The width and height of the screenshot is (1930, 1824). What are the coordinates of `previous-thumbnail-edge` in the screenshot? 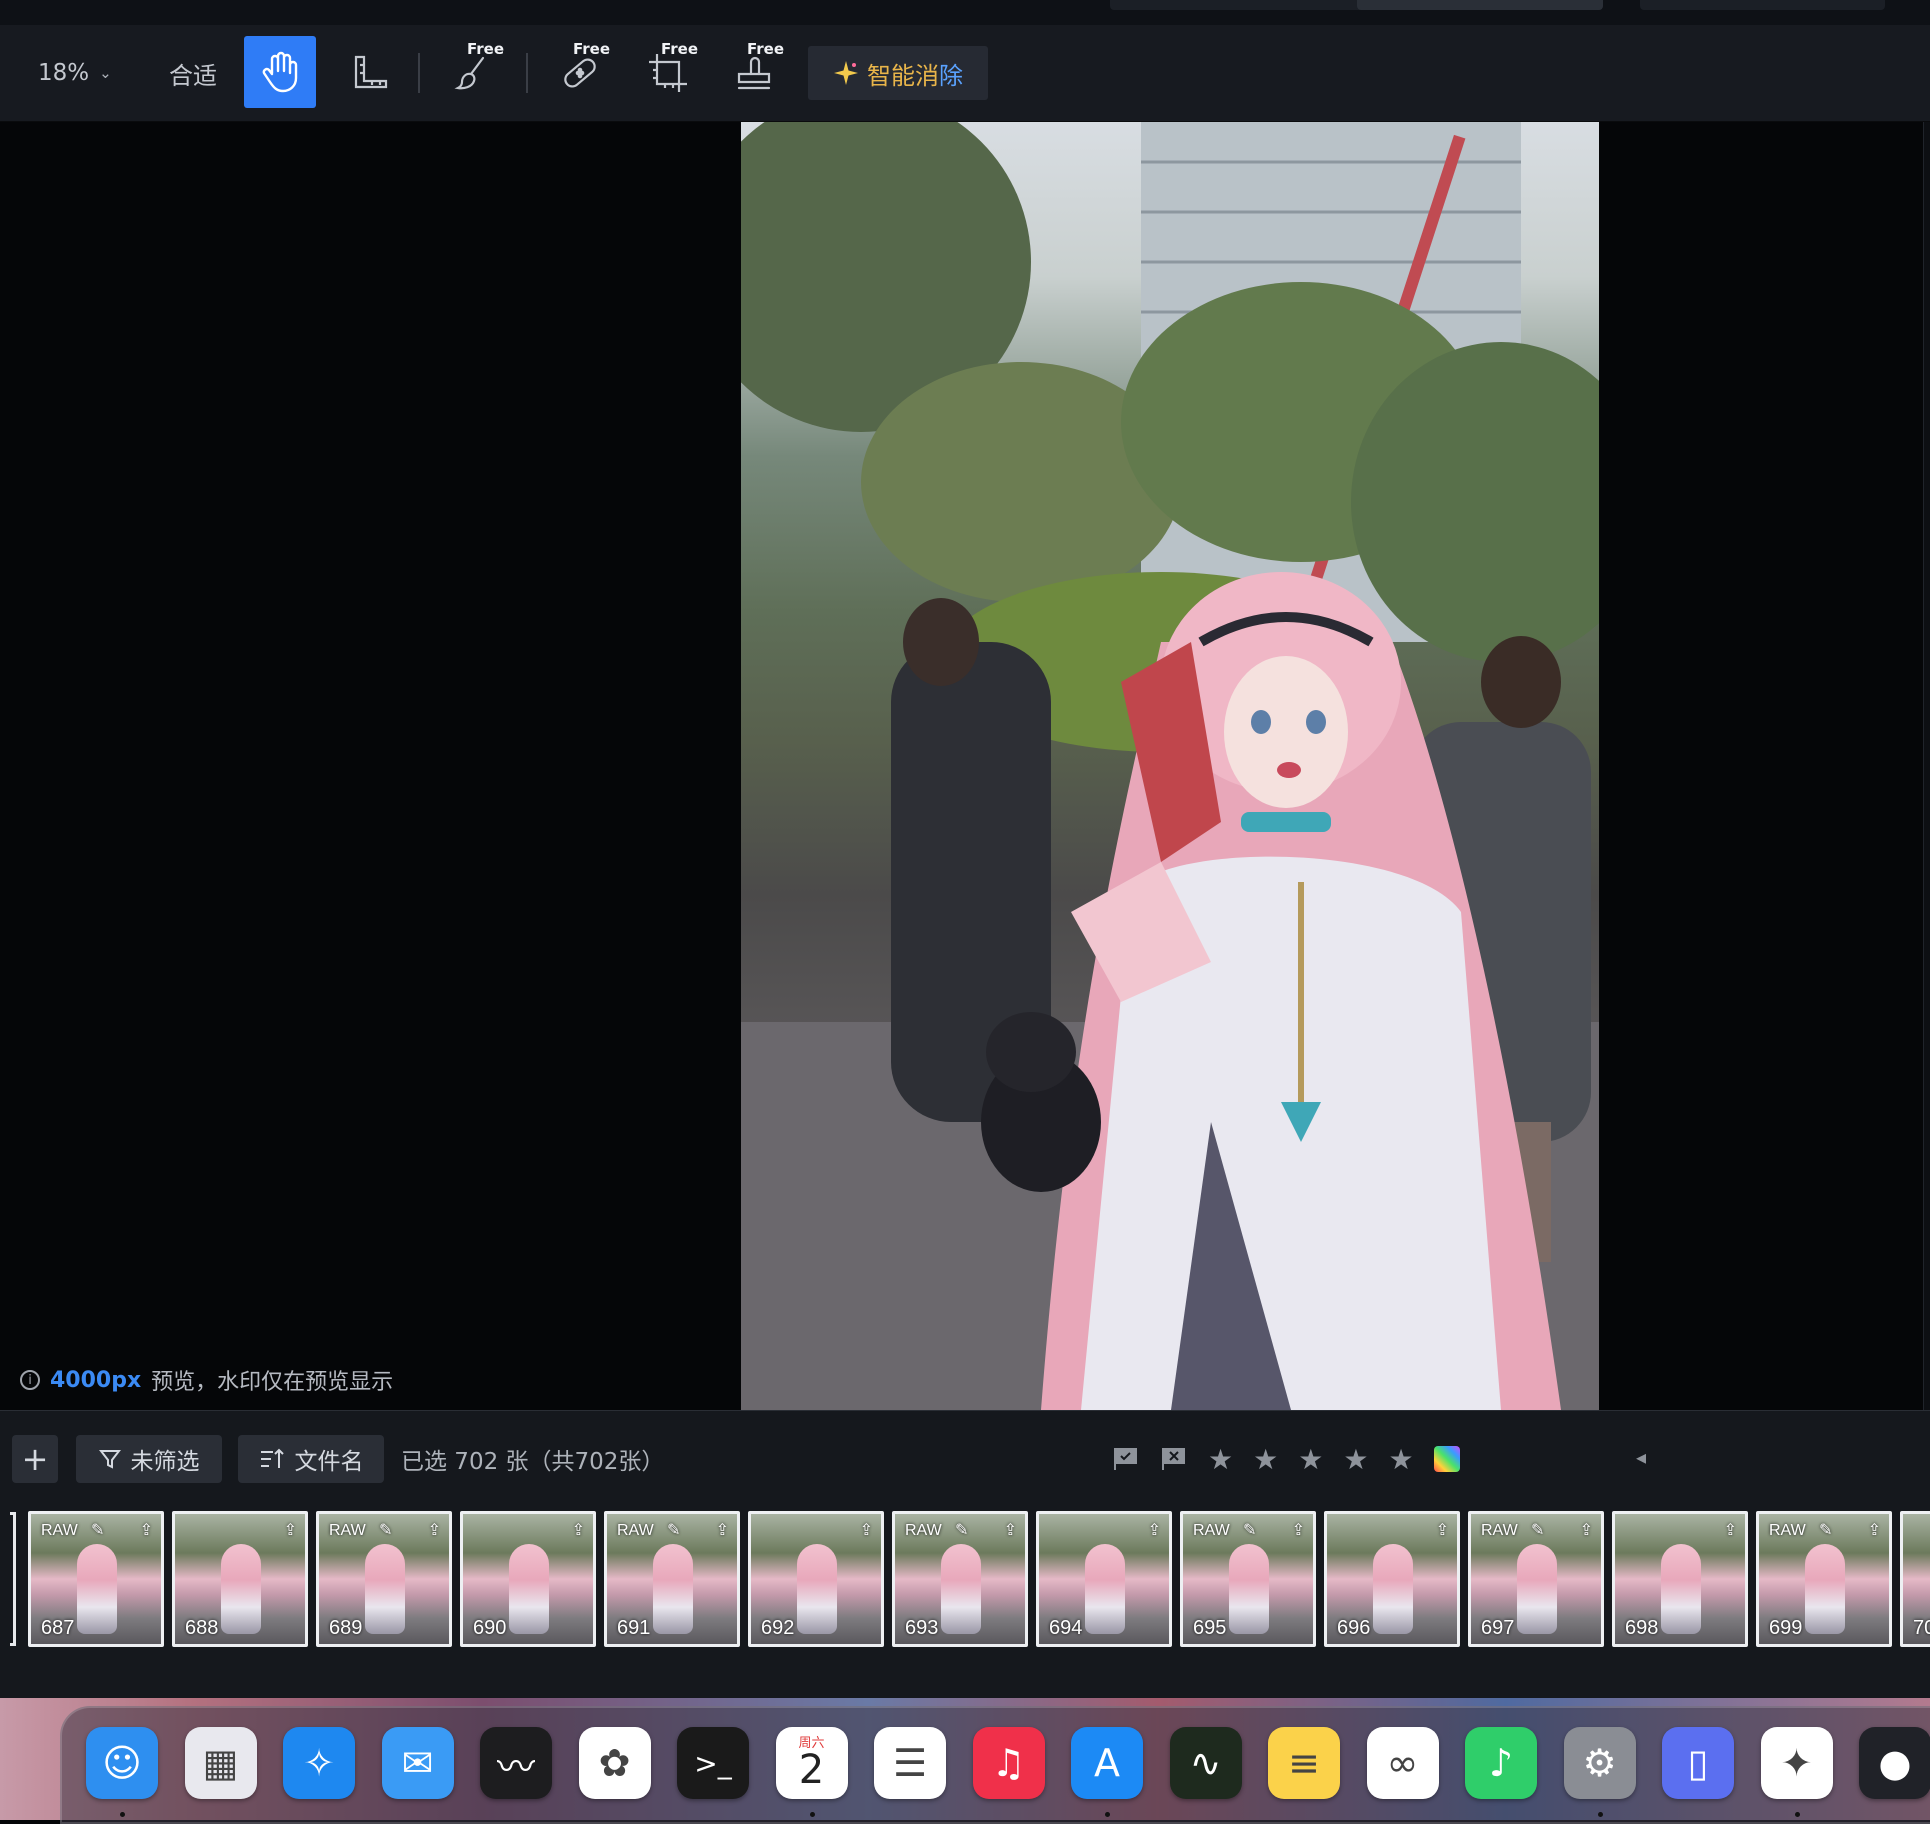 It's located at (13, 1579).